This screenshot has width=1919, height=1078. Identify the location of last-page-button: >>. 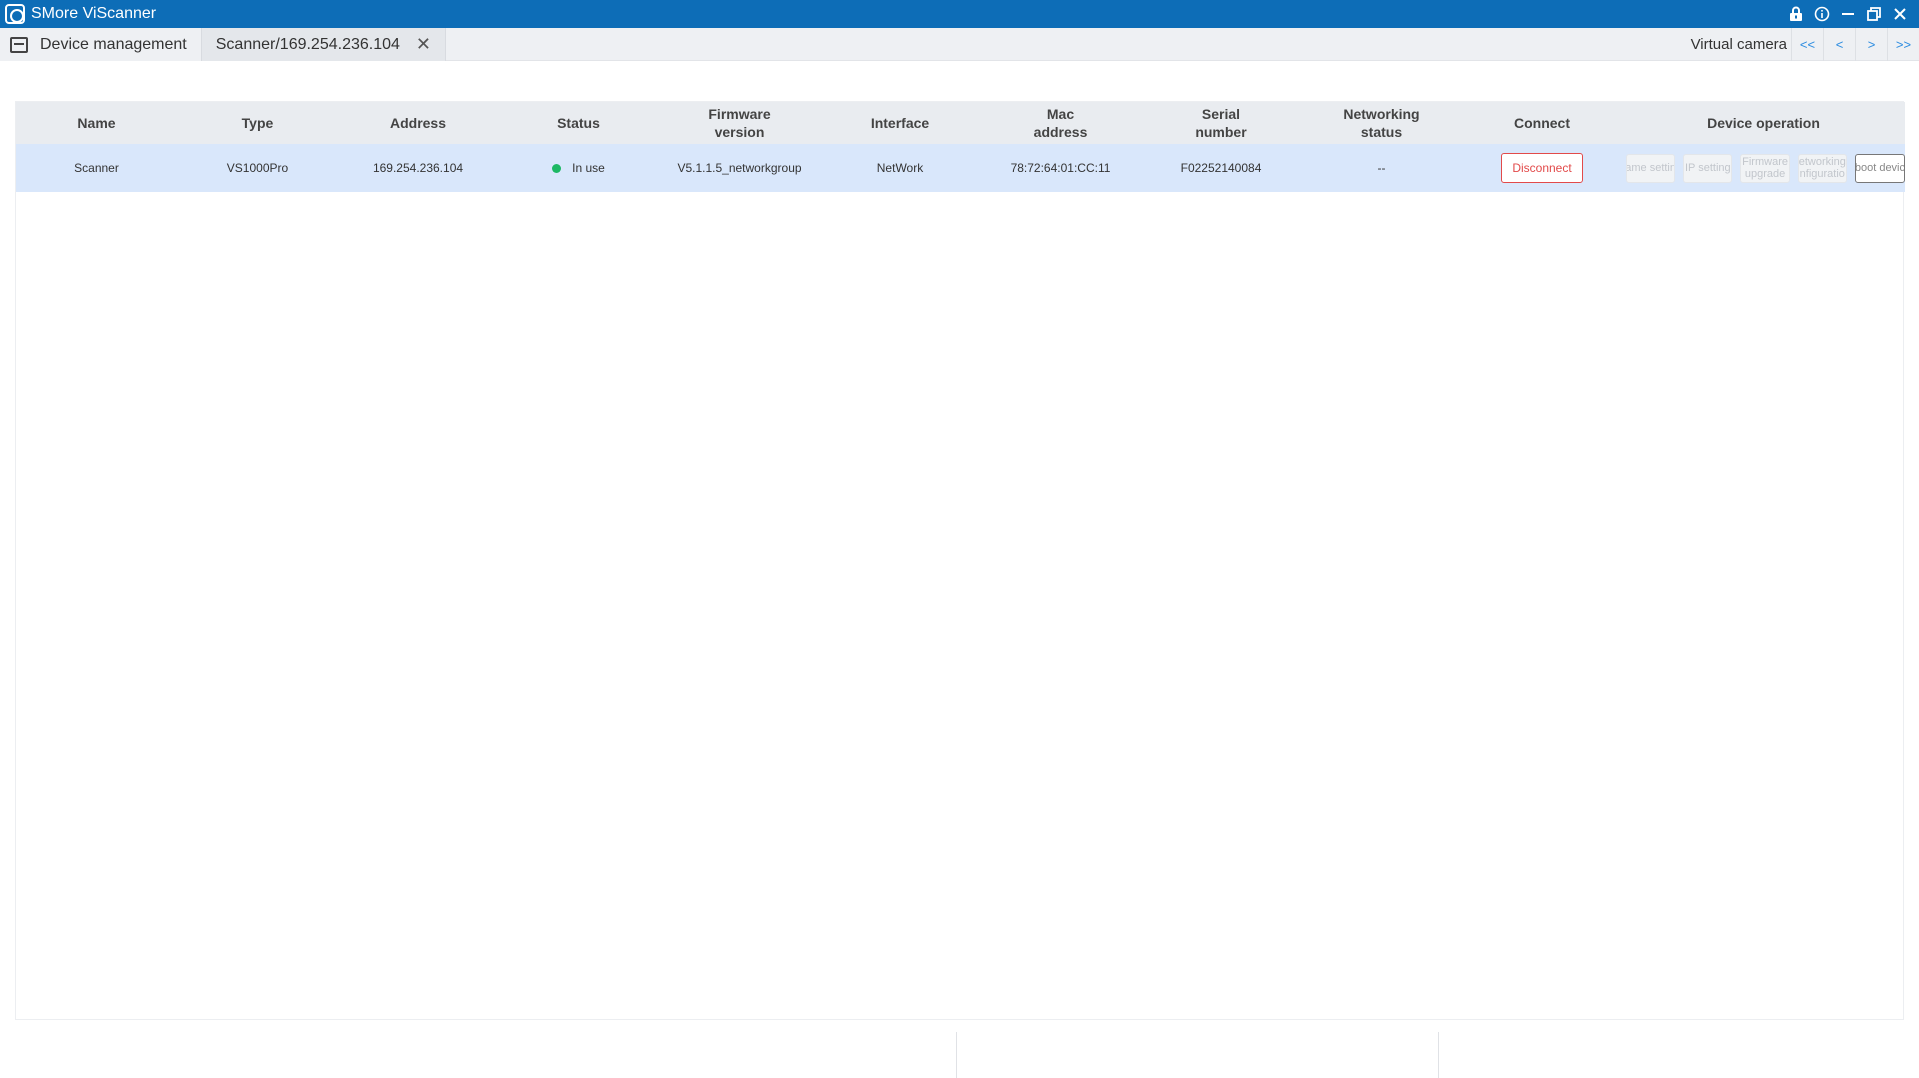
(1903, 44).